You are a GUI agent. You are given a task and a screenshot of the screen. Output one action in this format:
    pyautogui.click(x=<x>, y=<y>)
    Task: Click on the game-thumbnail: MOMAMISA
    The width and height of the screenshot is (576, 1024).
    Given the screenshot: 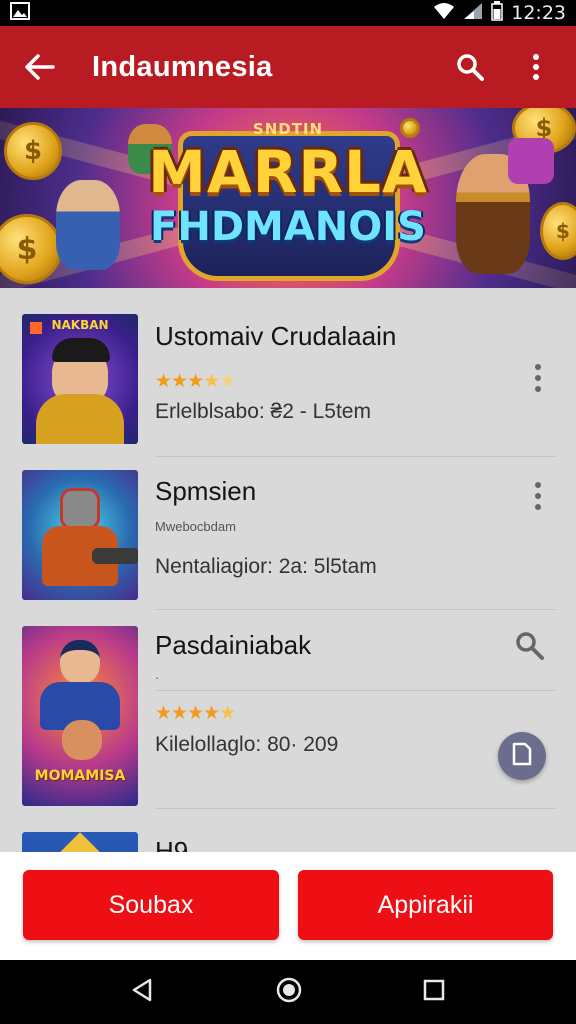 What is the action you would take?
    pyautogui.click(x=80, y=716)
    